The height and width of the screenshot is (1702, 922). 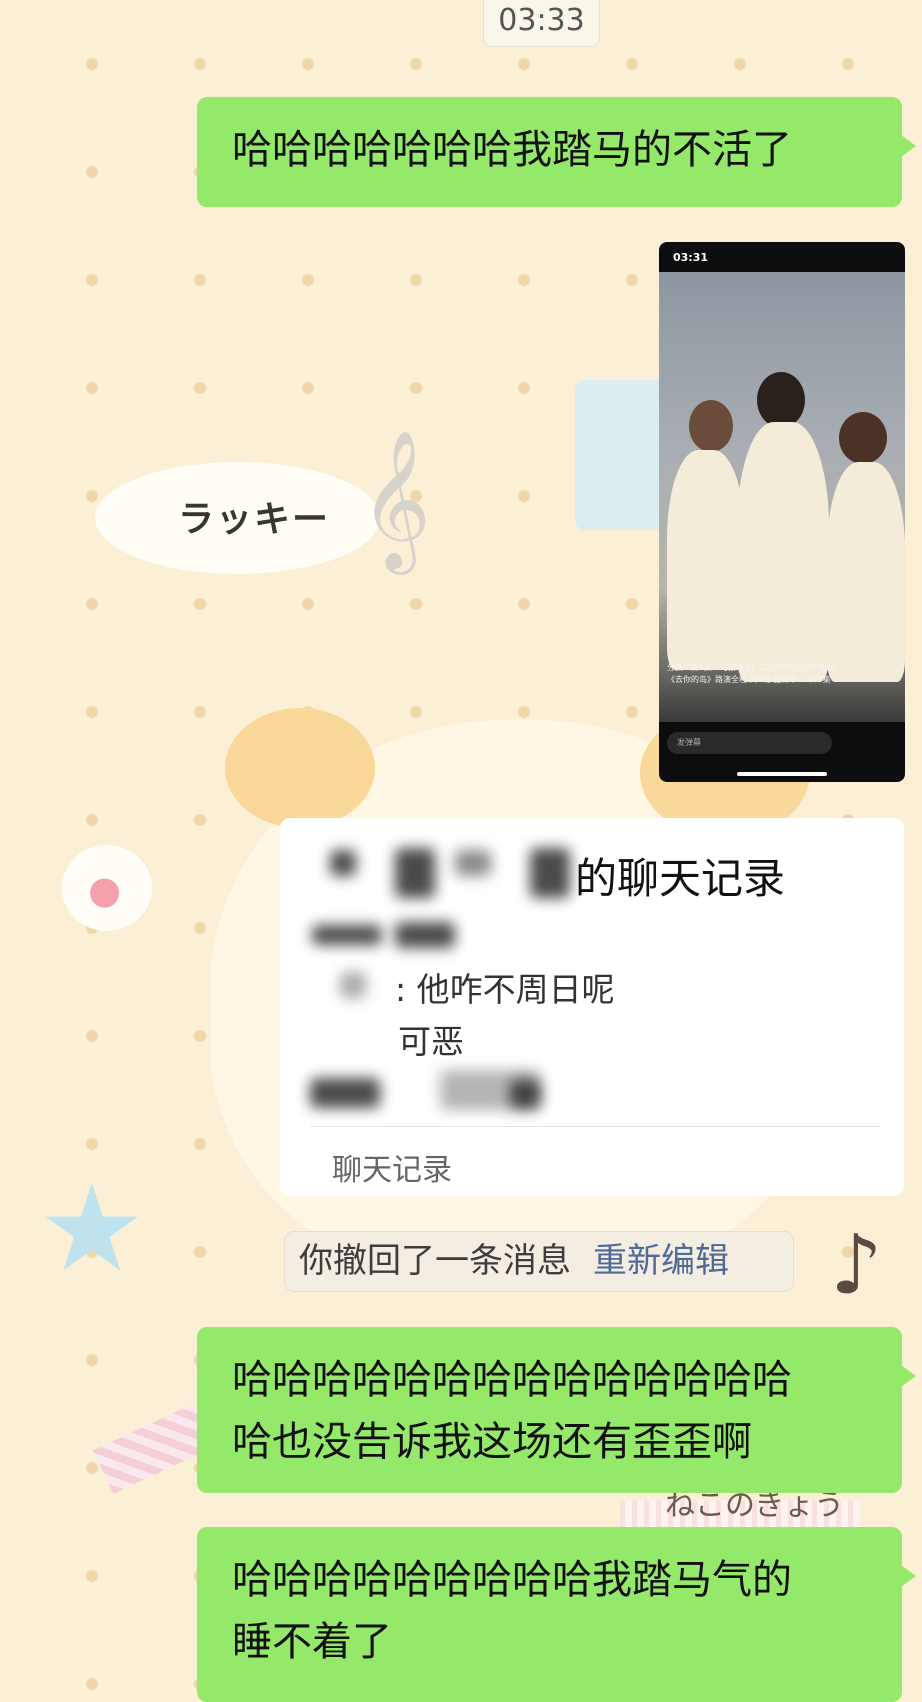 I want to click on screenshot-danmaku-input: 发弹幕, so click(x=749, y=743).